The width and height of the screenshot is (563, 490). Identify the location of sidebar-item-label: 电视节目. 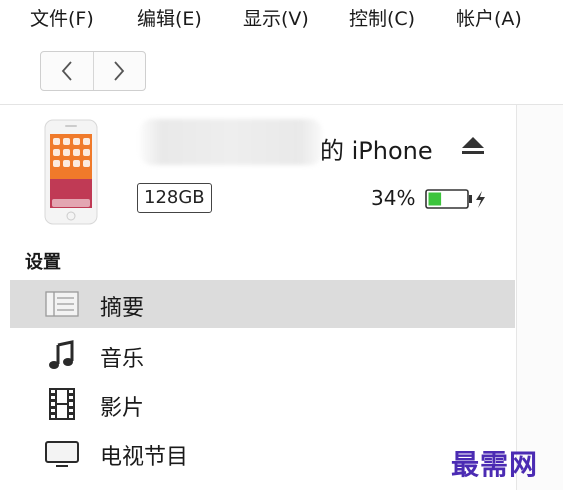
(144, 457).